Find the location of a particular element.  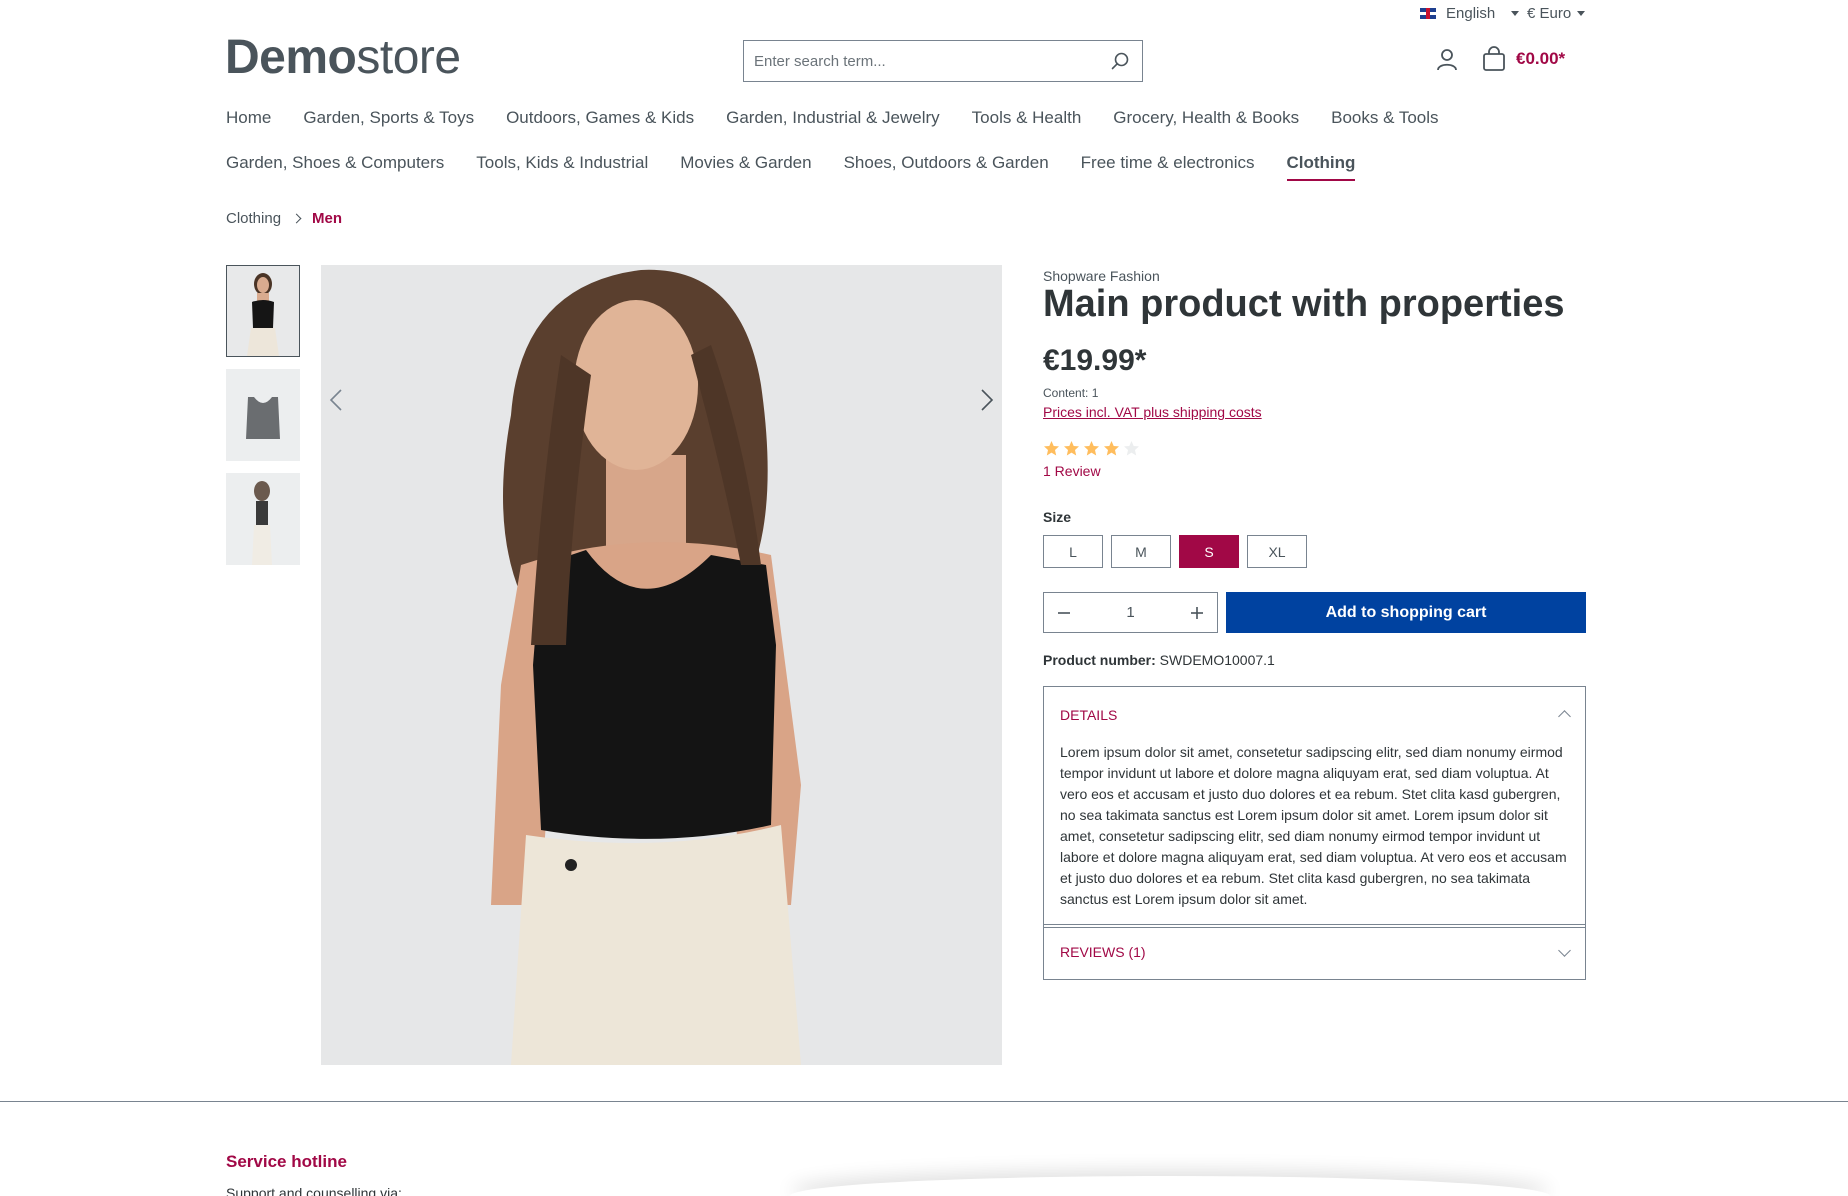

quantity-stepper: 1 is located at coordinates (1130, 612).